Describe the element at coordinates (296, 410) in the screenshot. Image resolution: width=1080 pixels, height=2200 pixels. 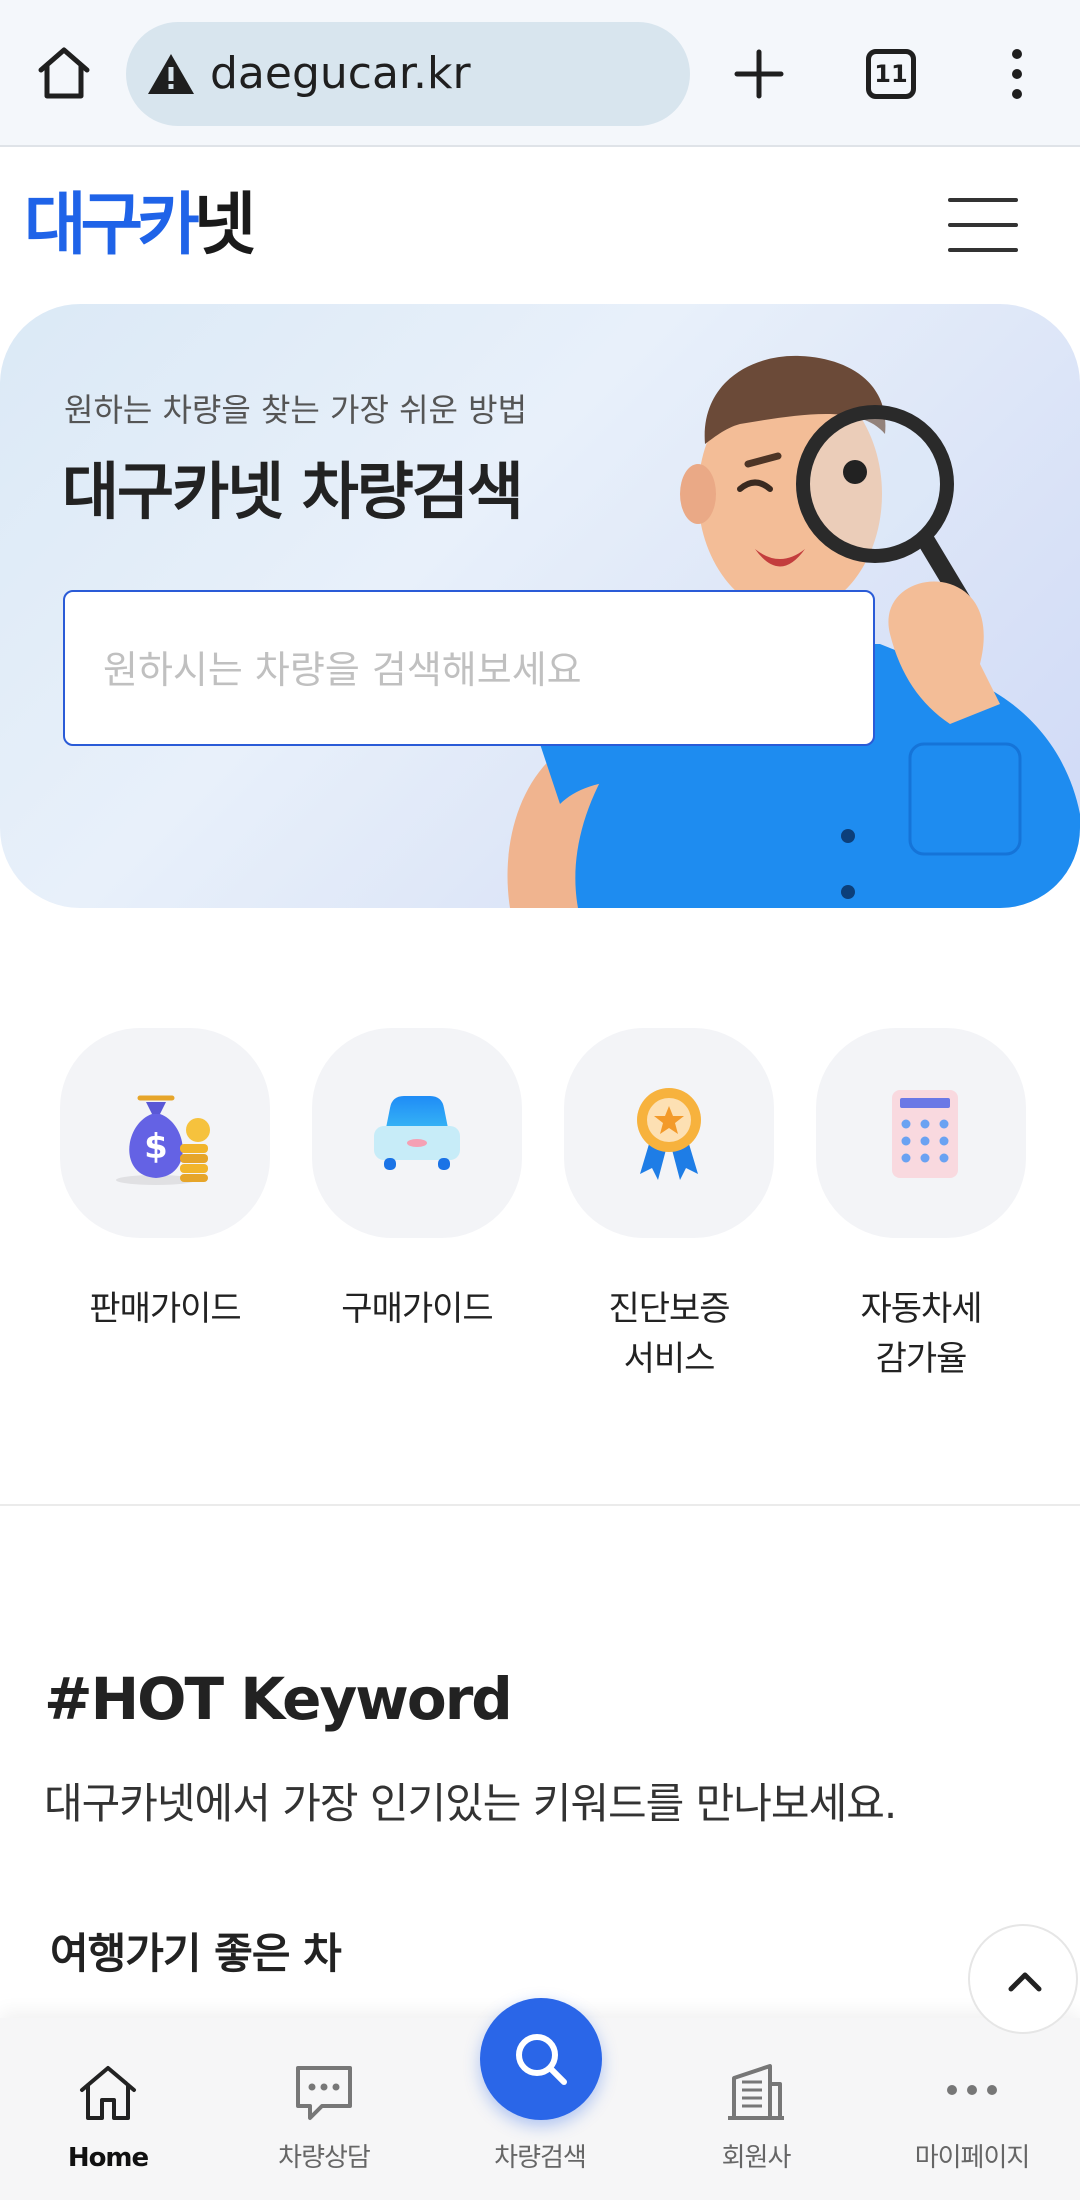
I see `hero-subtitle: 원하는 차량을 찾는 가장 쉬운 방법` at that location.